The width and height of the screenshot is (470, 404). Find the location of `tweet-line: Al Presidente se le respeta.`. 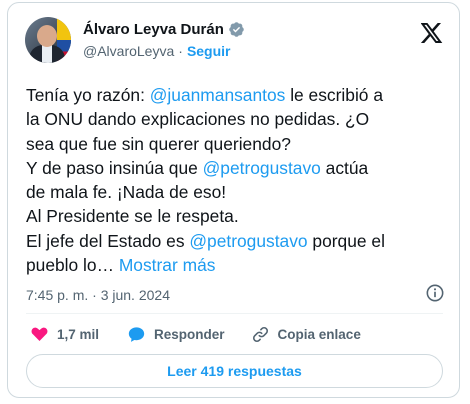

tweet-line: Al Presidente se le respeta. is located at coordinates (236, 216).